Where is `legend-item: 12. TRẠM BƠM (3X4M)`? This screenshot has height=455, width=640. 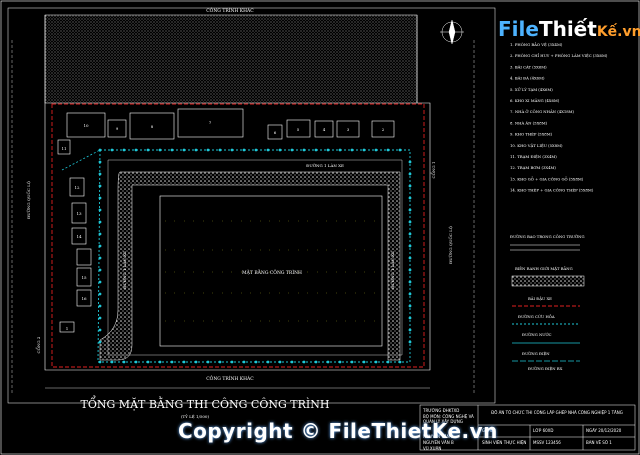
legend-item: 12. TRẠM BƠM (3X4M) is located at coordinates (533, 167).